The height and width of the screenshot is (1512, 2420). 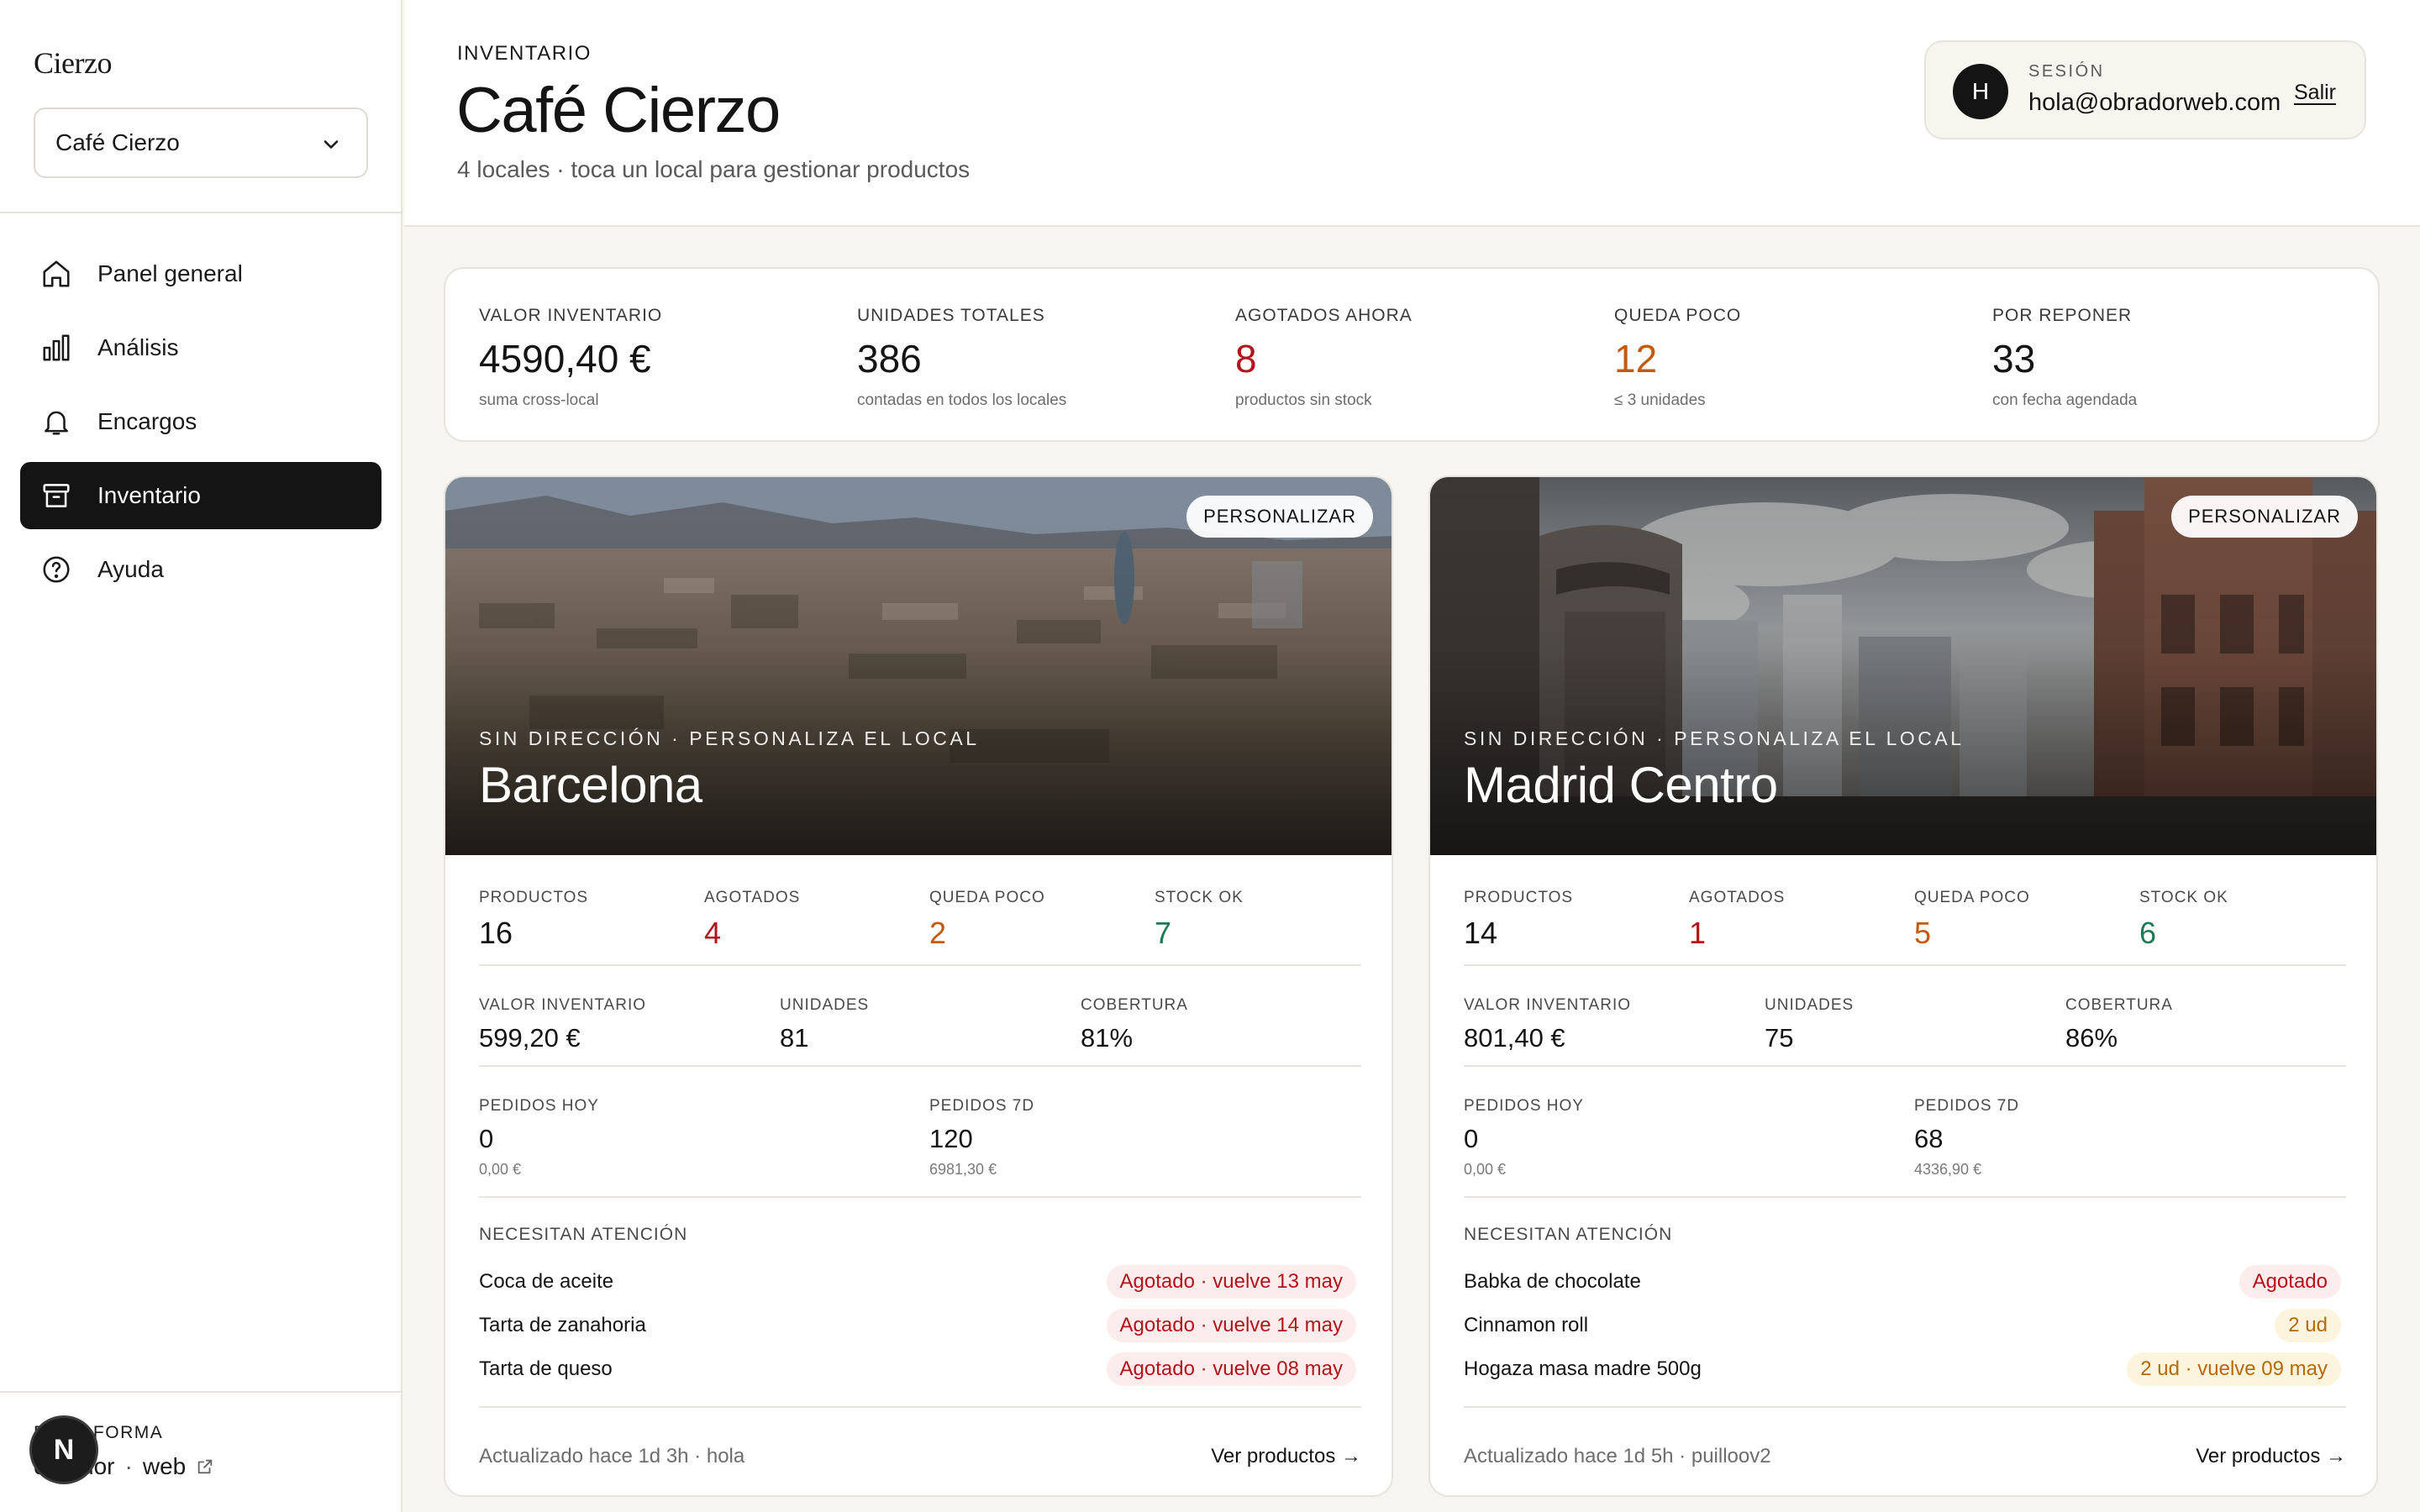 What do you see at coordinates (331, 144) in the screenshot?
I see `chevron-down-icon` at bounding box center [331, 144].